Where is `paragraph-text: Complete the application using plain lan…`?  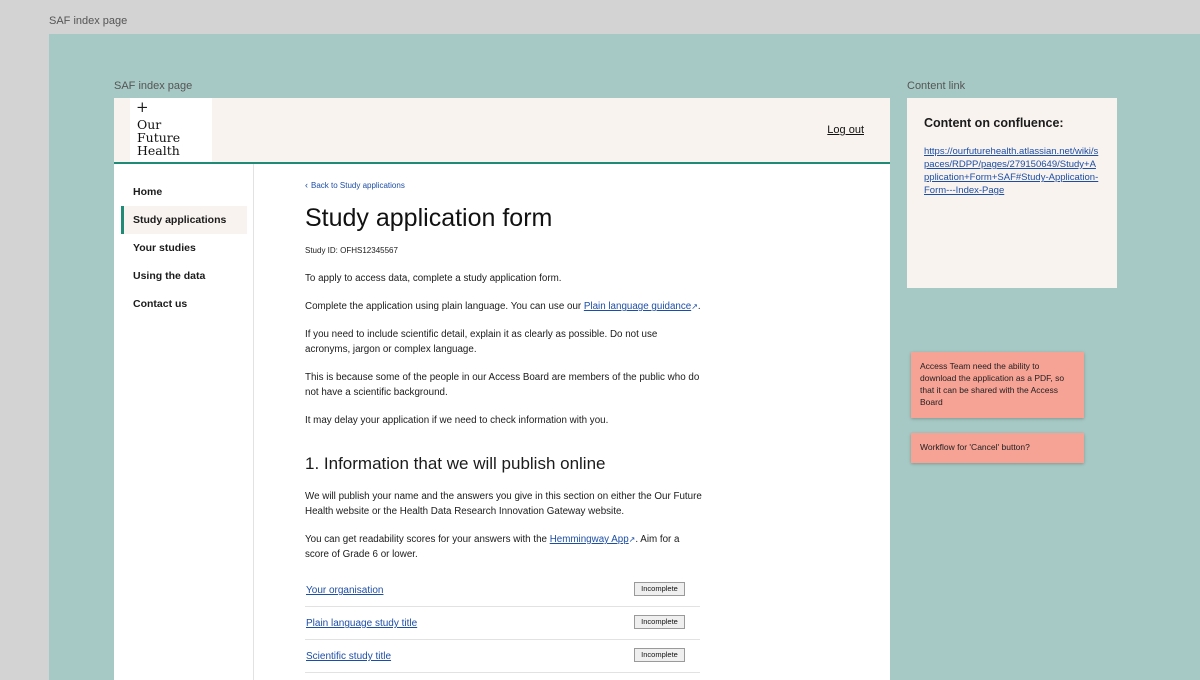 paragraph-text: Complete the application using plain lan… is located at coordinates (444, 306).